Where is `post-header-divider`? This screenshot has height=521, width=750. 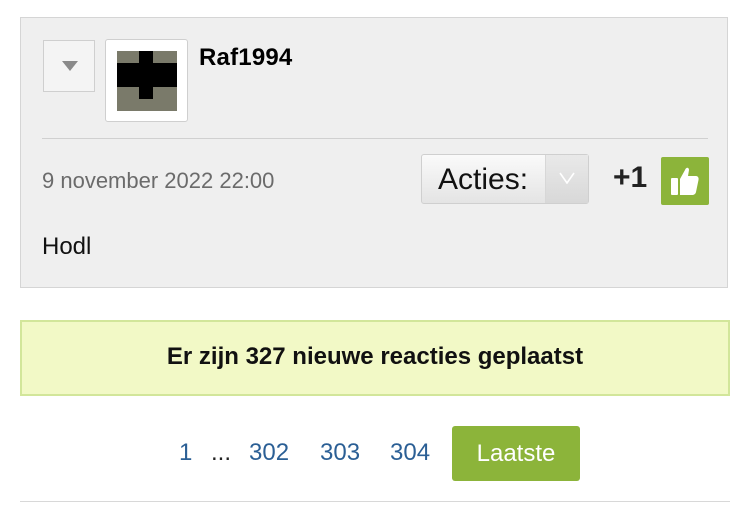
post-header-divider is located at coordinates (375, 138).